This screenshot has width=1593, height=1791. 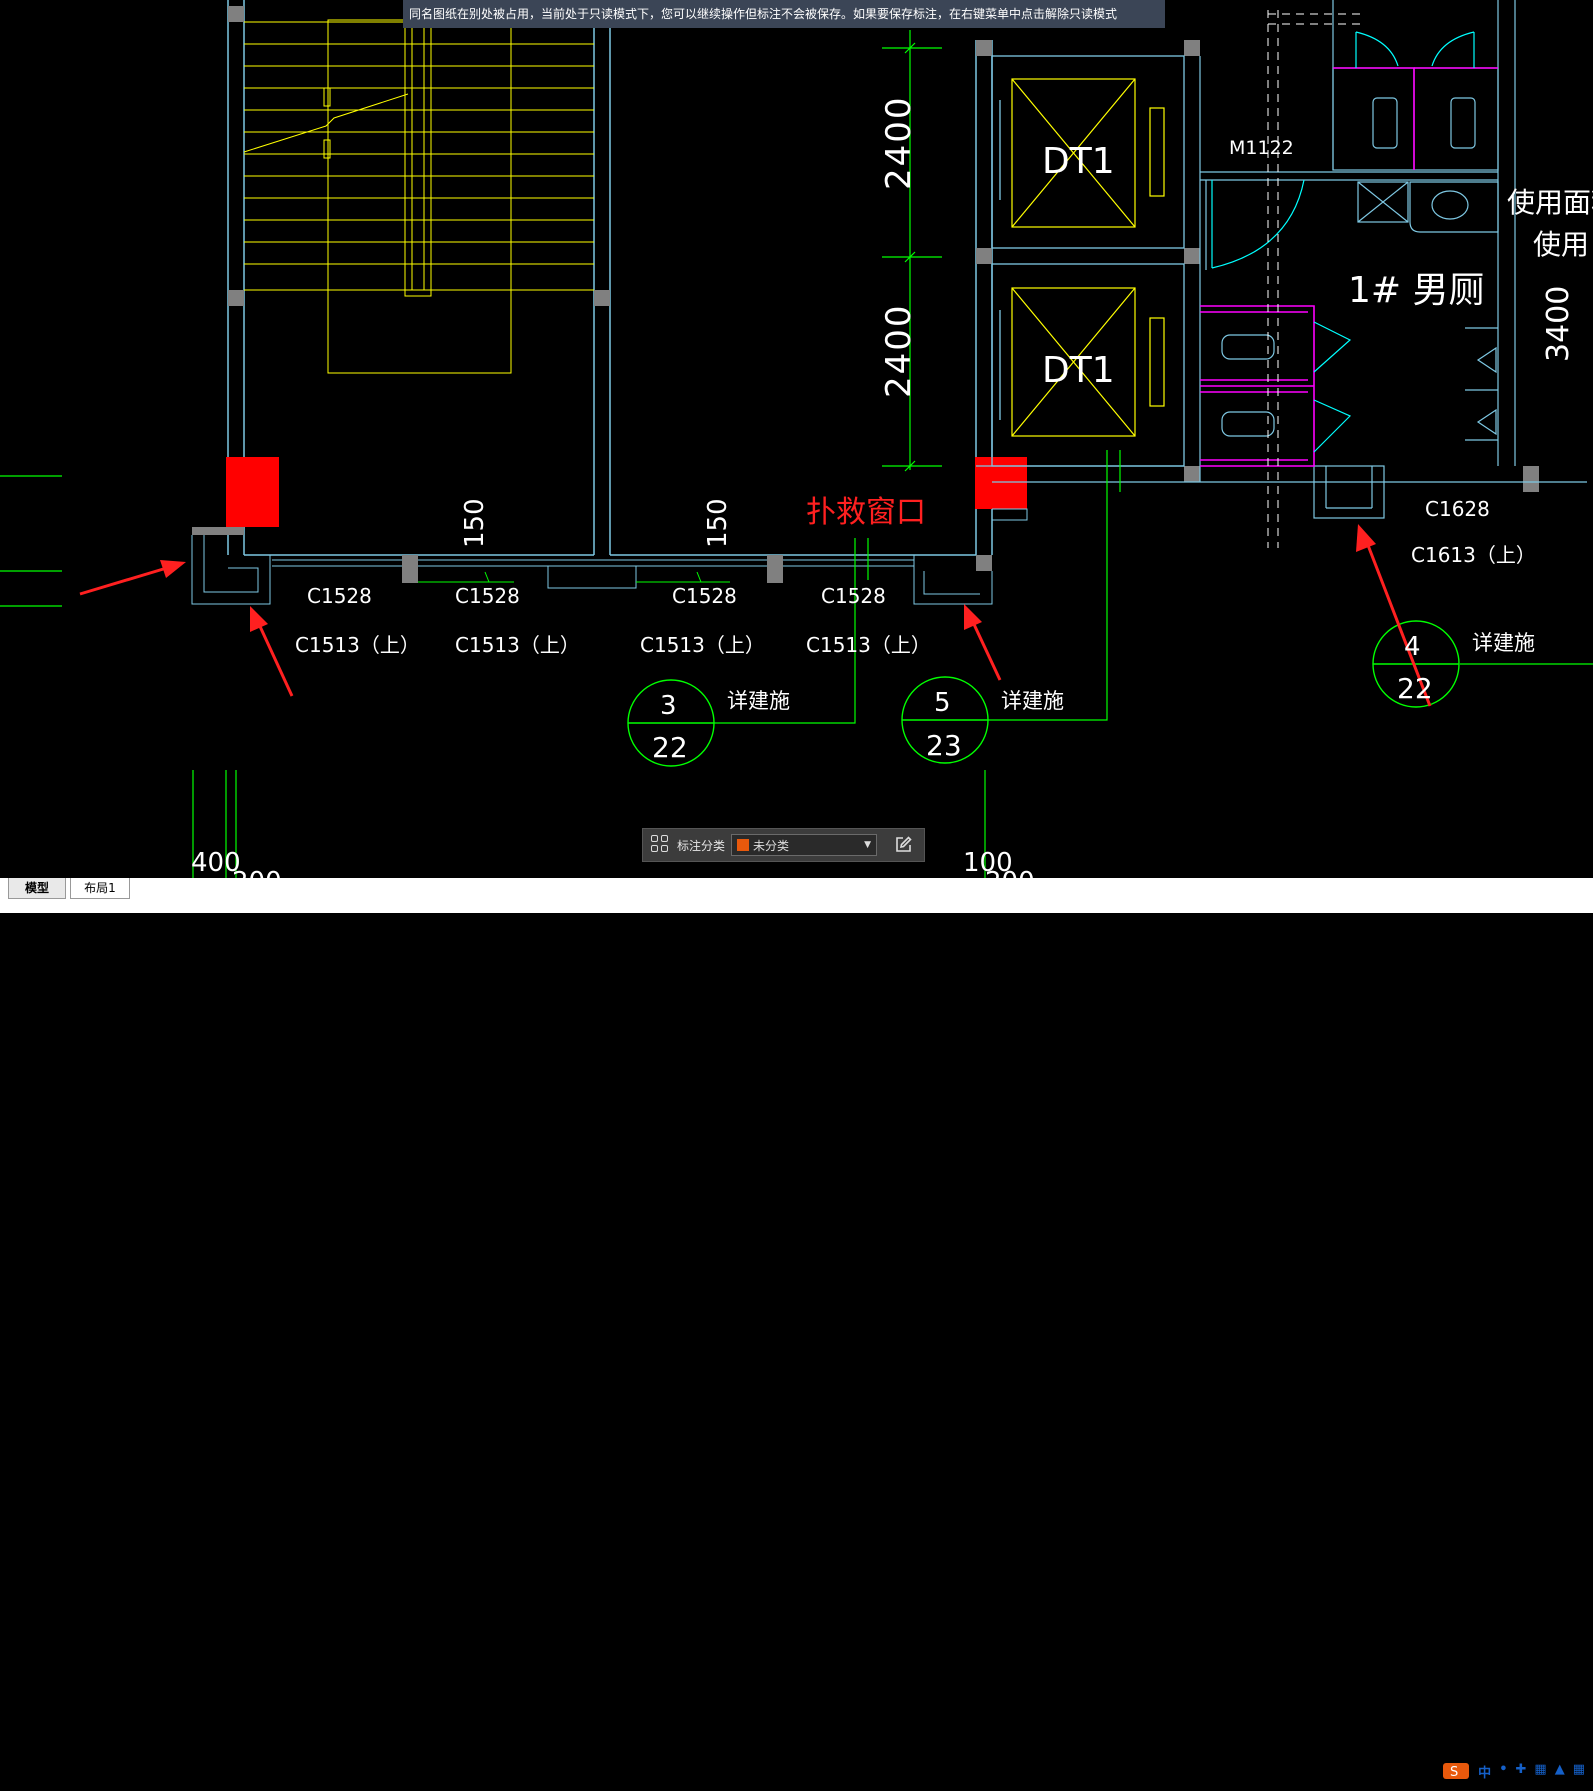 What do you see at coordinates (1032, 701) in the screenshot?
I see `detail-5-label: 详建施` at bounding box center [1032, 701].